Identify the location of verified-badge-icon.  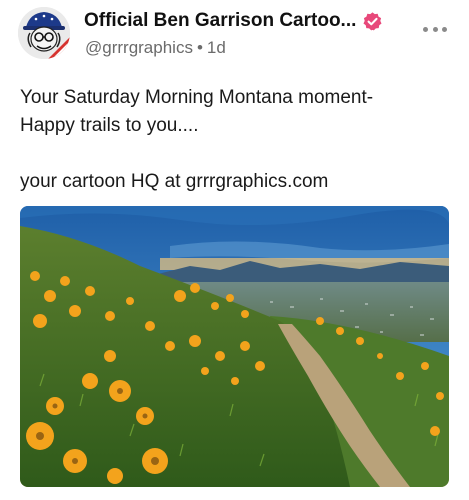
(372, 21).